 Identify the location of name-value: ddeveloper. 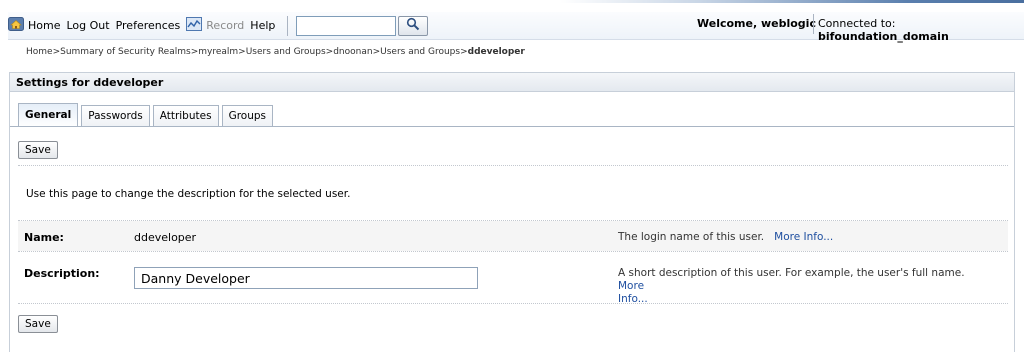
(165, 237).